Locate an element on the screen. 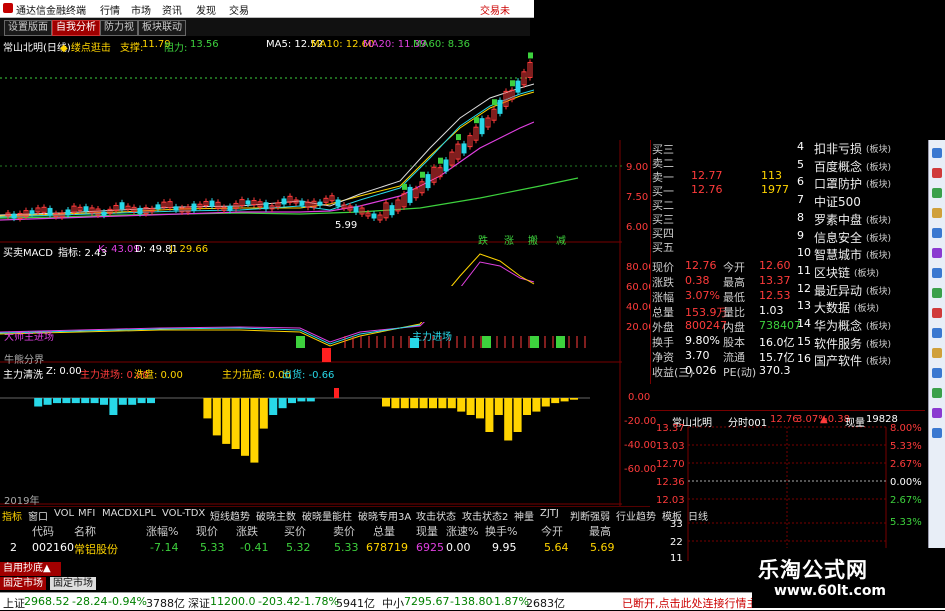 The image size is (945, 611). self-select-tab: 自用抄底▲ is located at coordinates (30, 569).